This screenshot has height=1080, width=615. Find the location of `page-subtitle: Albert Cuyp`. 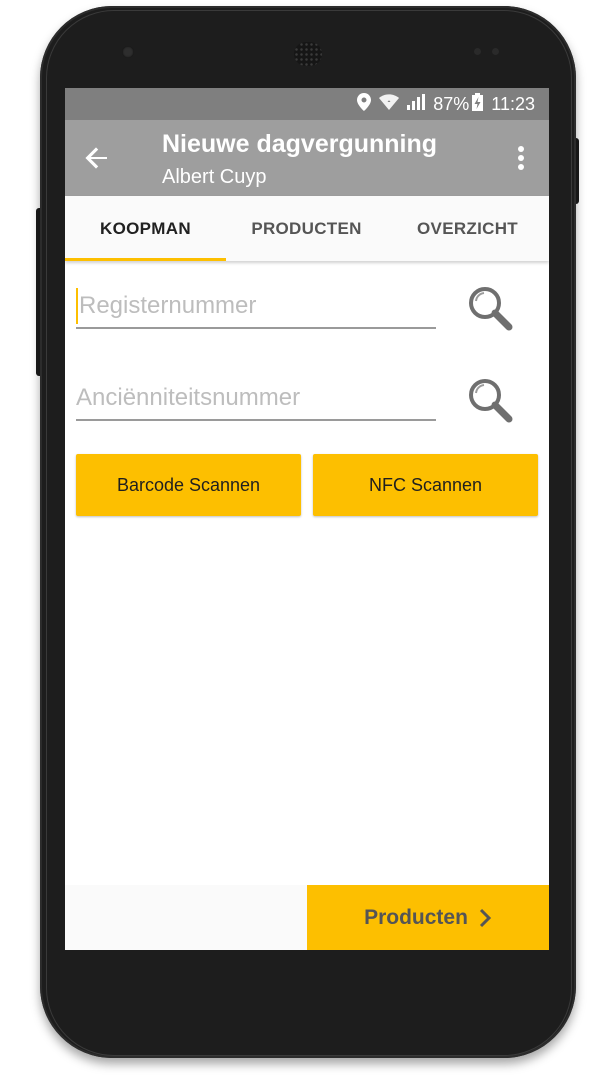

page-subtitle: Albert Cuyp is located at coordinates (214, 177).